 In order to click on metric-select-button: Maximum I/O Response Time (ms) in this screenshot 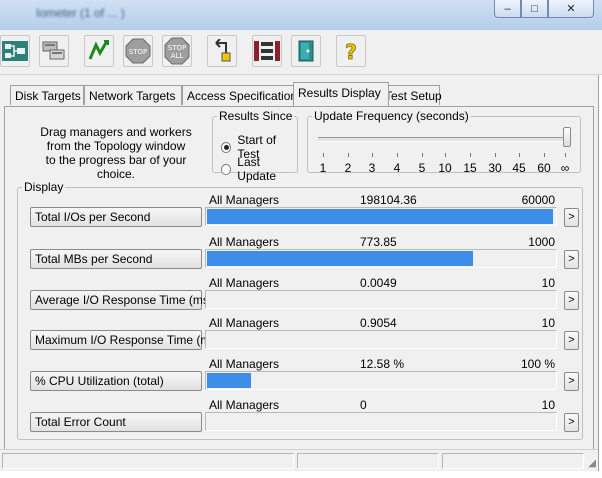, I will do `click(125, 340)`.